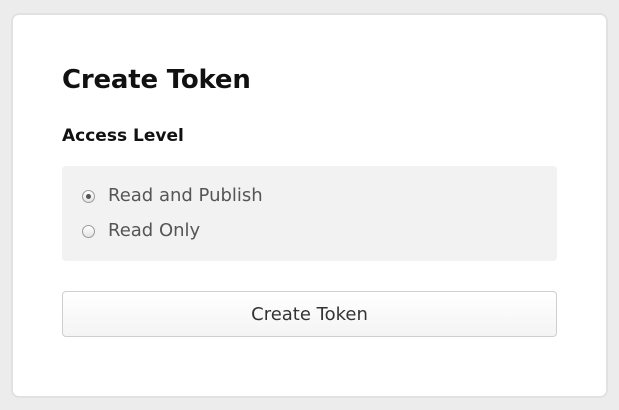  Describe the element at coordinates (185, 195) in the screenshot. I see `radio-label-read-and-publish: Read and Publish` at that location.